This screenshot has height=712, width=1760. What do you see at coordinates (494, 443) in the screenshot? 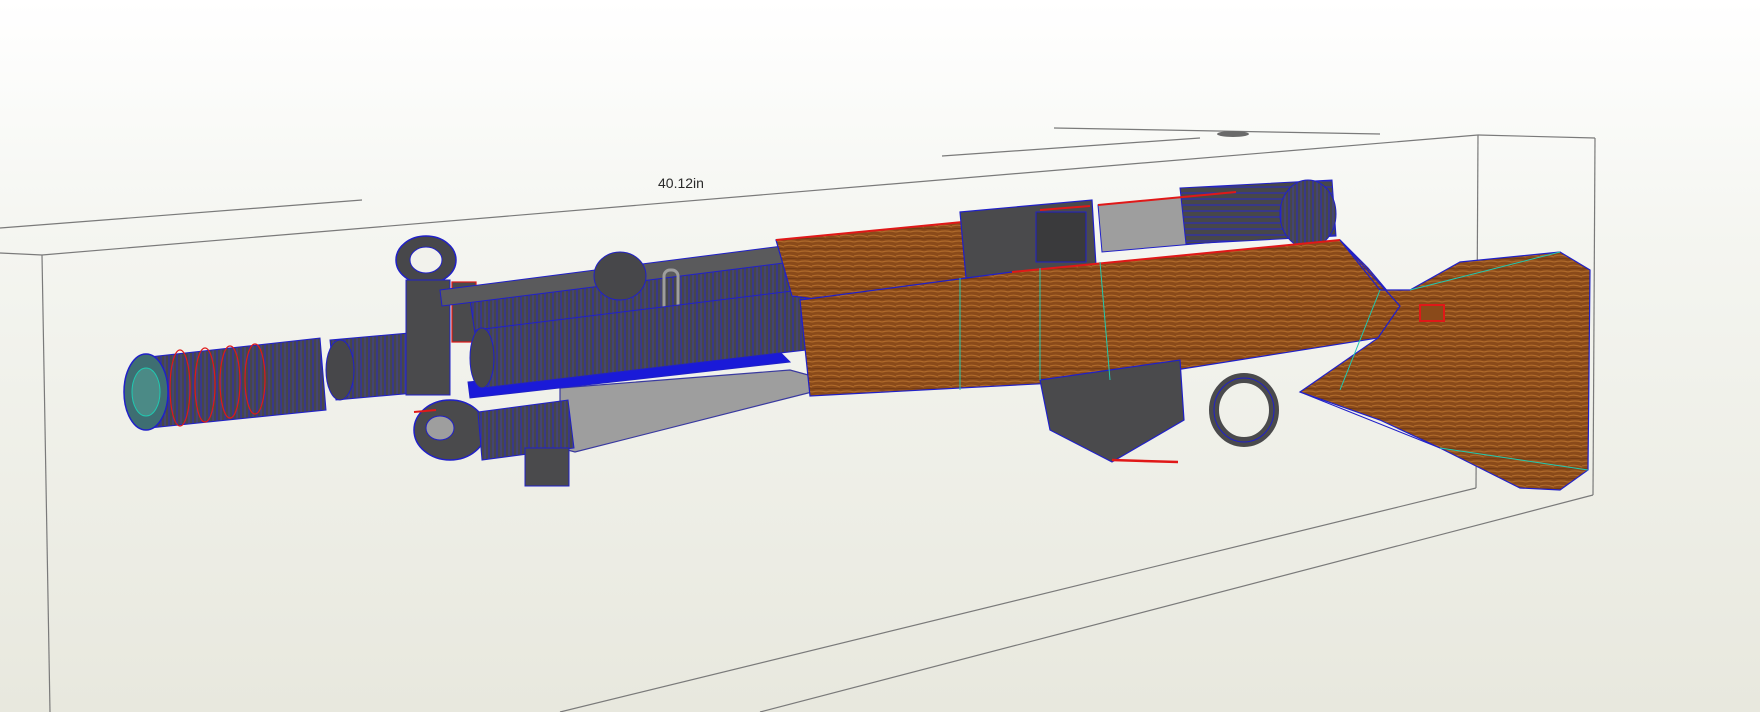
I see `bayonet-hinge` at bounding box center [494, 443].